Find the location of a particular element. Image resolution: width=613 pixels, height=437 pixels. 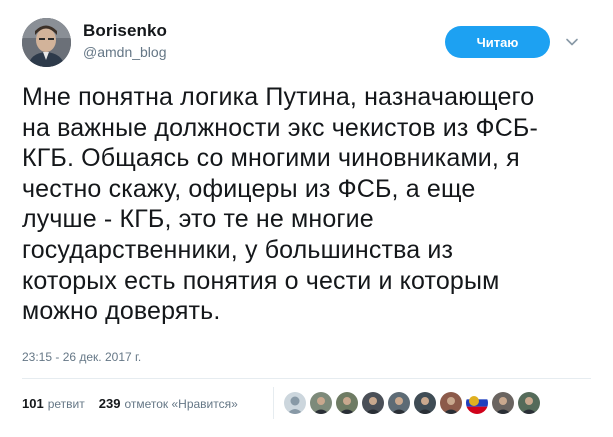

tweet-text-line: Мне понятна логика Путина, назначающего is located at coordinates (278, 97).